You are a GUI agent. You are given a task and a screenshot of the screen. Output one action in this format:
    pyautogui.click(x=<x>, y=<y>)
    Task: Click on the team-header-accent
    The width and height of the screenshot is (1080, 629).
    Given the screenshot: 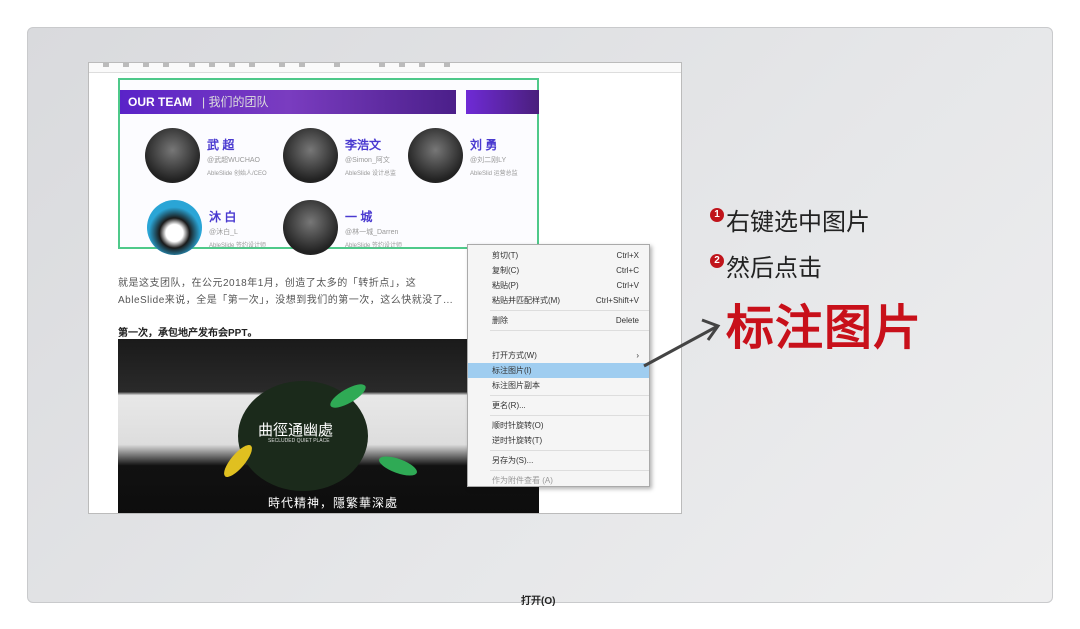 What is the action you would take?
    pyautogui.click(x=502, y=102)
    